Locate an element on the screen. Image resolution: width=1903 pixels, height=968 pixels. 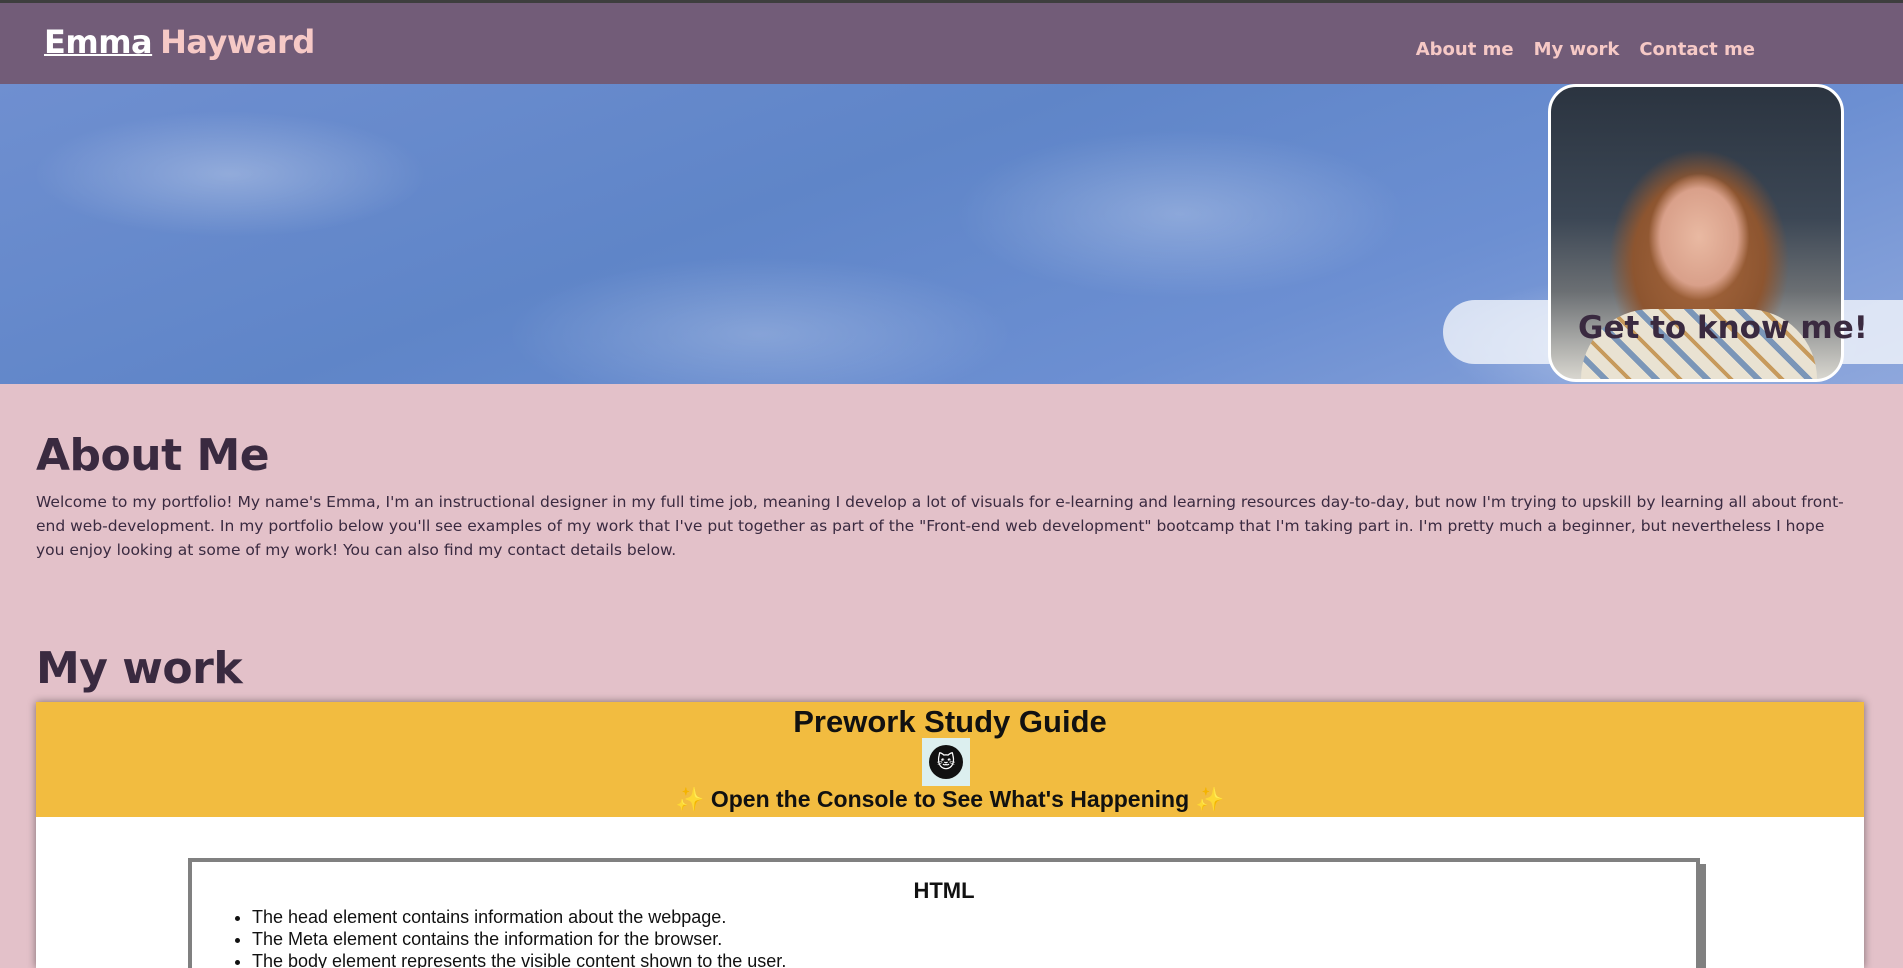
project-title: Prework Study Guide is located at coordinates (950, 721).